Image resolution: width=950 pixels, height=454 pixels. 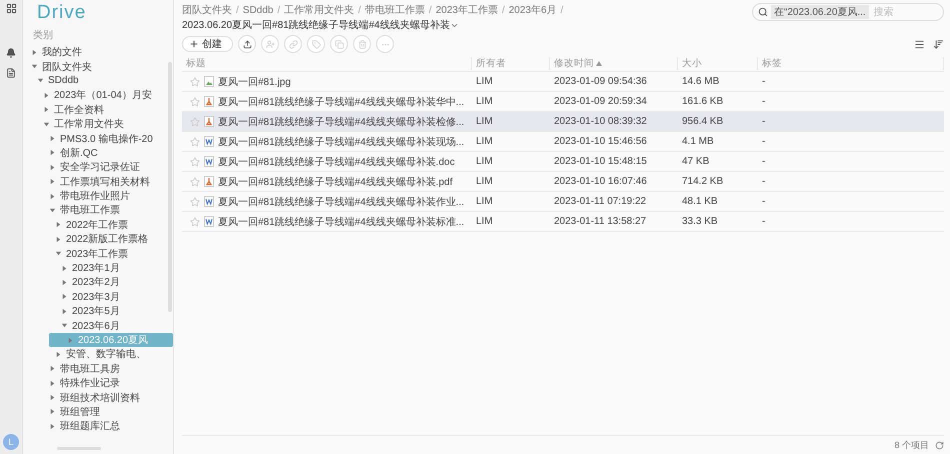 I want to click on document-icon, so click(x=11, y=73).